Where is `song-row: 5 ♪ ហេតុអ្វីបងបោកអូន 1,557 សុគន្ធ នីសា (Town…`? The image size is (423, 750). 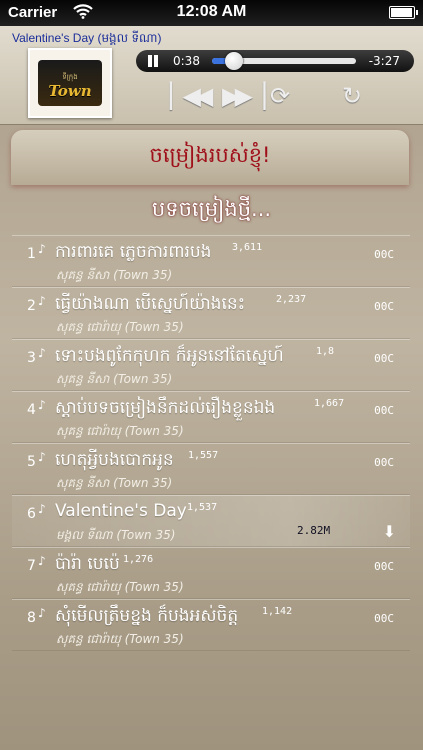
song-row: 5 ♪ ហេតុអ្វីបងបោកអូន 1,557 សុគន្ធ នីសា (Town… is located at coordinates (211, 469).